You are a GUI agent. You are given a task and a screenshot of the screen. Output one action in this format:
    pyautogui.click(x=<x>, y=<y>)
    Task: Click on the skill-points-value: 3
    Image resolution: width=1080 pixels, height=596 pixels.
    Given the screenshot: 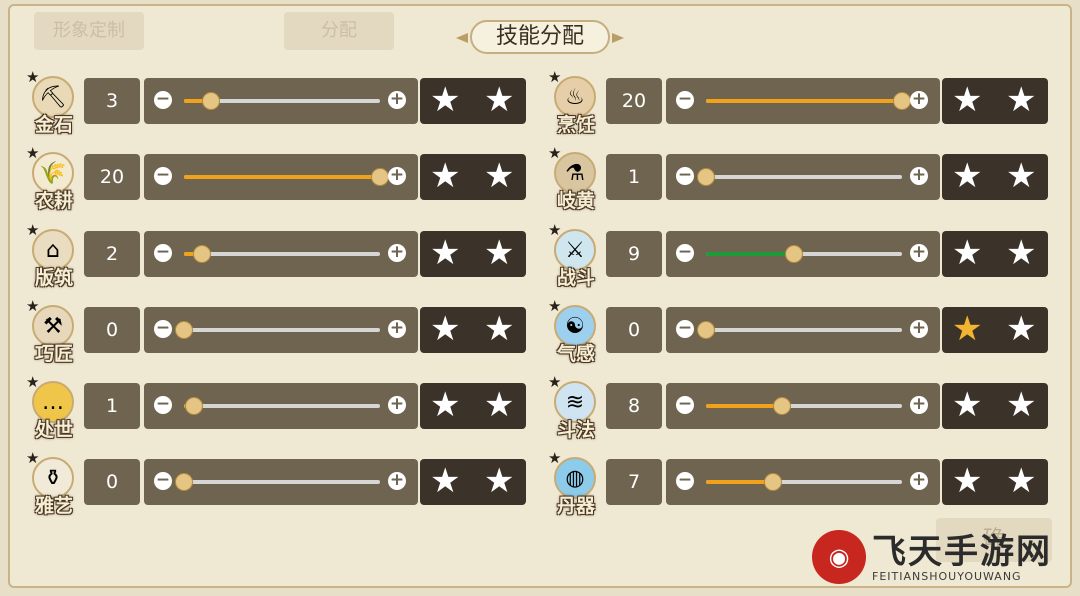 What is the action you would take?
    pyautogui.click(x=112, y=101)
    